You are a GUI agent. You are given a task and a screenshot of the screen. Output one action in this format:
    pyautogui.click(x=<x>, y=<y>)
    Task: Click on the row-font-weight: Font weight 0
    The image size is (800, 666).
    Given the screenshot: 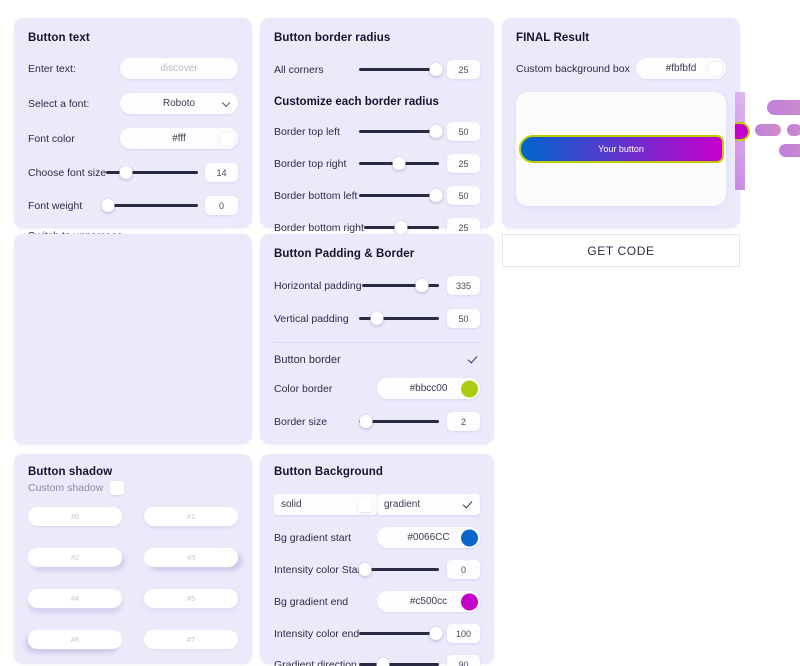 What is the action you would take?
    pyautogui.click(x=133, y=205)
    